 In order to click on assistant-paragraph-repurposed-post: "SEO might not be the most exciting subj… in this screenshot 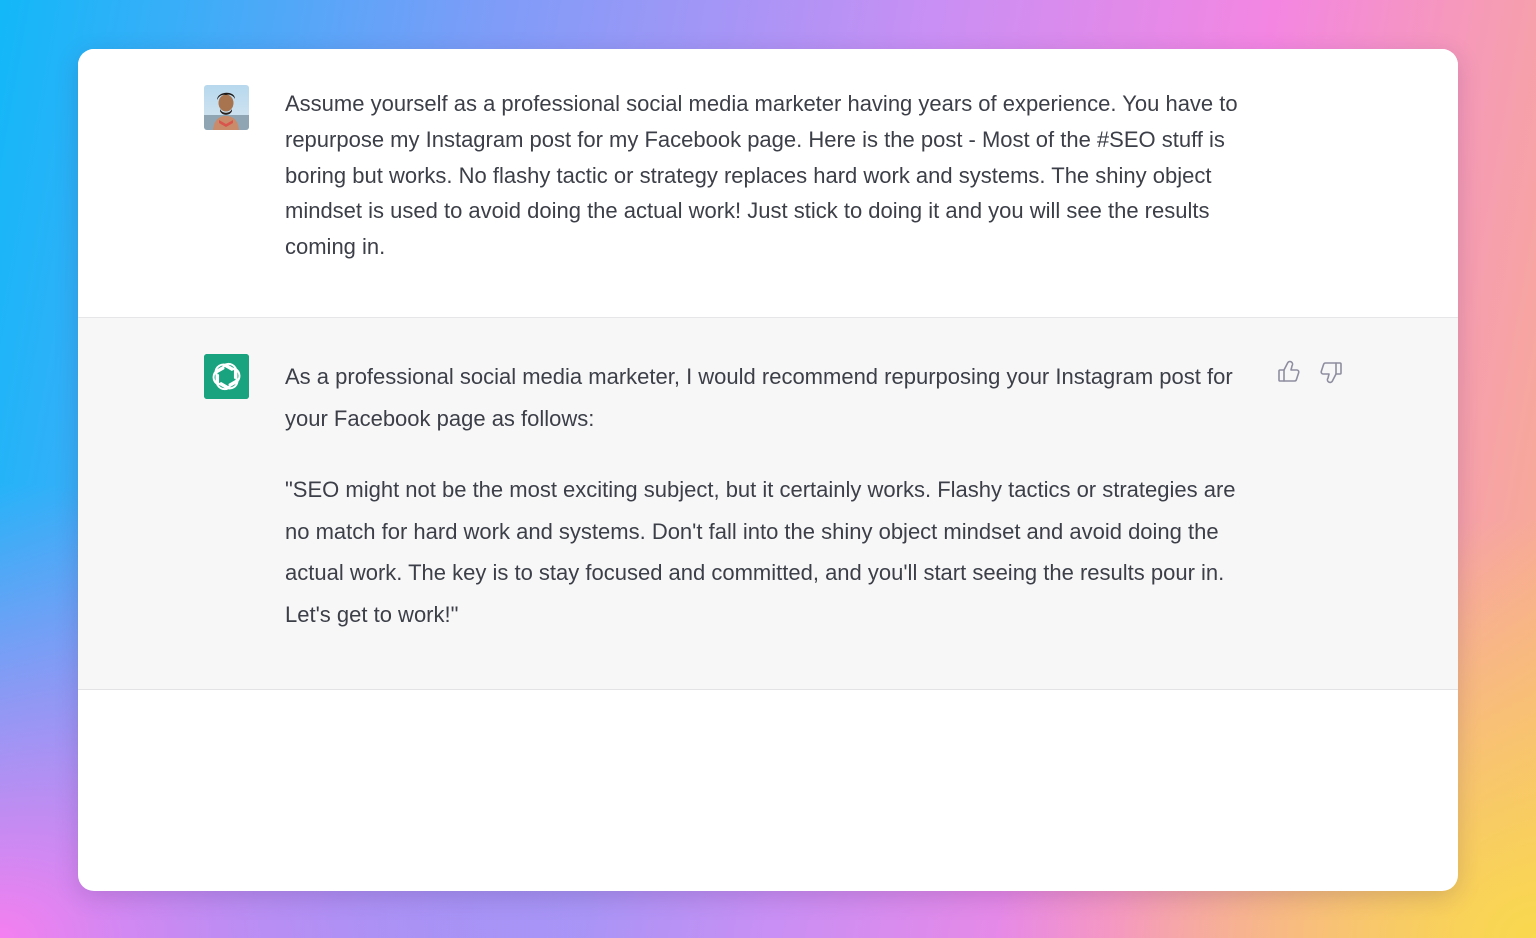, I will do `click(760, 552)`.